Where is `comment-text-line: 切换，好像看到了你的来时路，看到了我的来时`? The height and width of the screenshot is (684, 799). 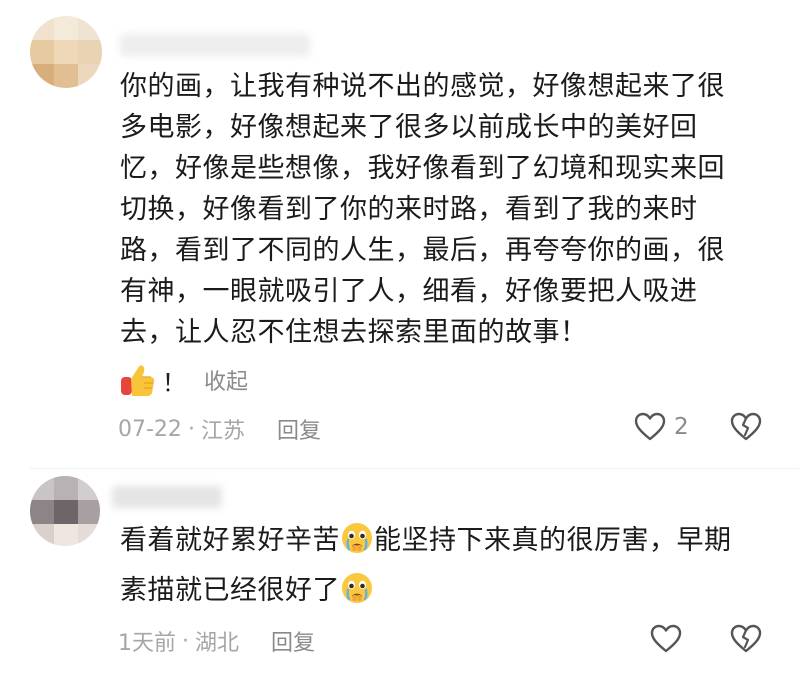 comment-text-line: 切换，好像看到了你的来时路，看到了我的来时 is located at coordinates (409, 209).